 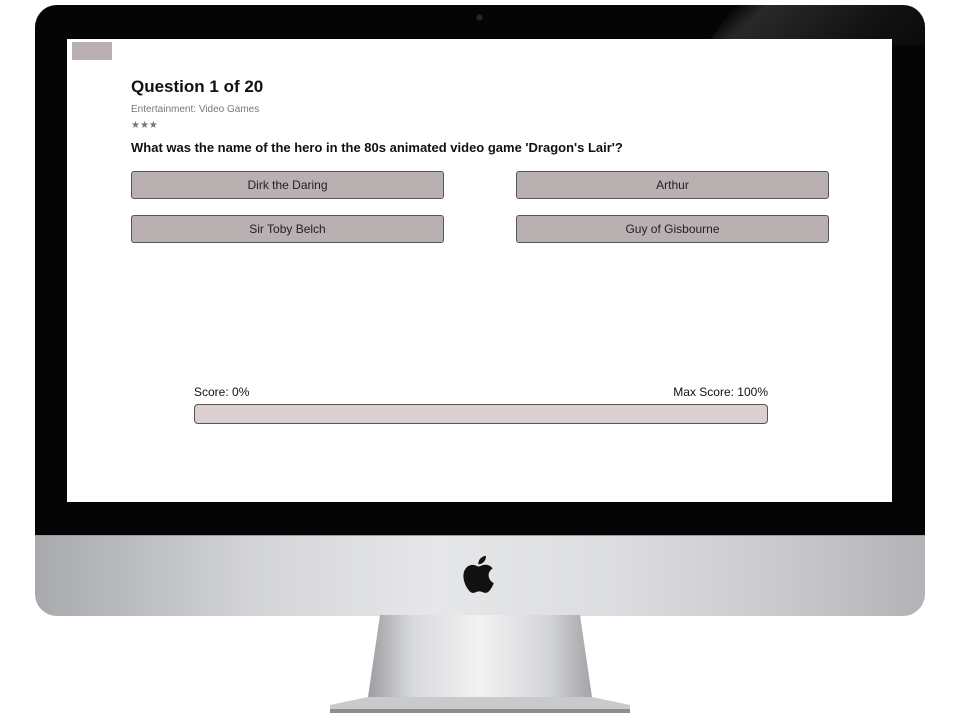 What do you see at coordinates (195, 109) in the screenshot?
I see `question-category: Entertainment: Video Games` at bounding box center [195, 109].